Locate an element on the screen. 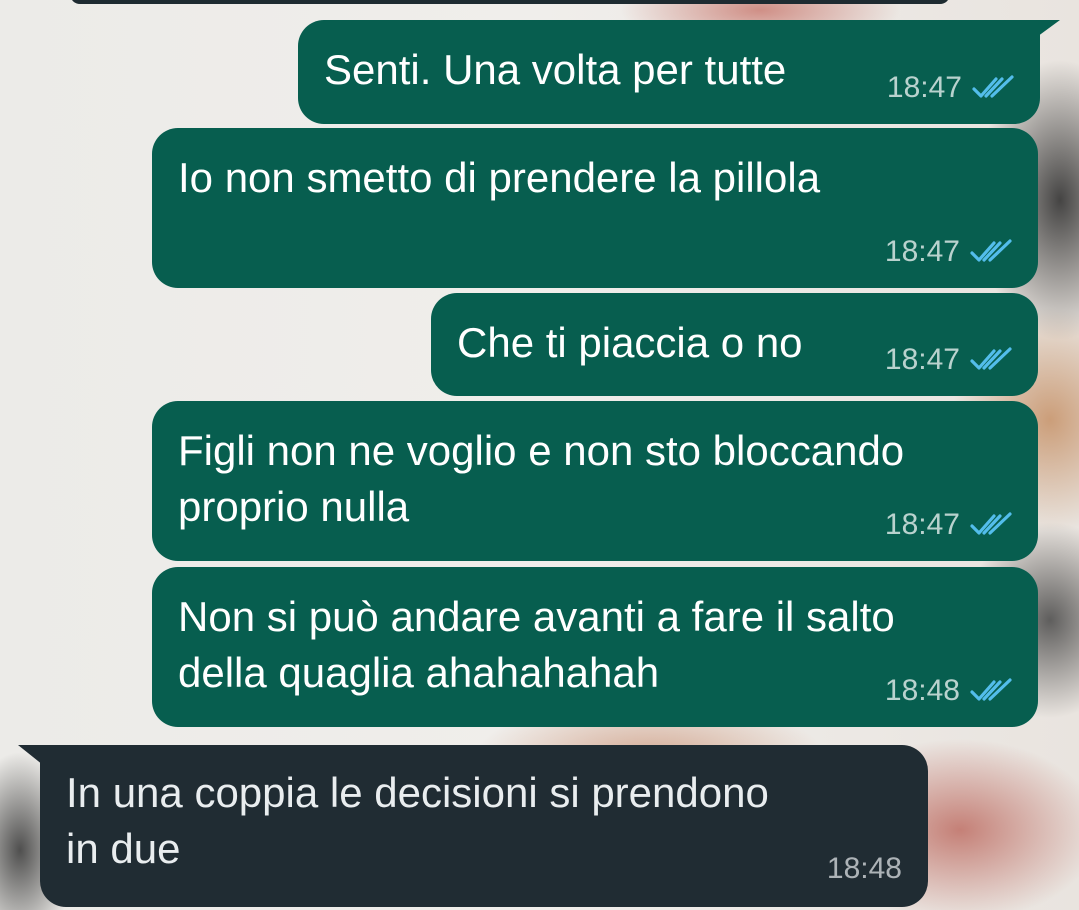 Image resolution: width=1079 pixels, height=910 pixels. message-bubble-outgoing: Senti. Una volta per tutte 18:47 is located at coordinates (669, 72).